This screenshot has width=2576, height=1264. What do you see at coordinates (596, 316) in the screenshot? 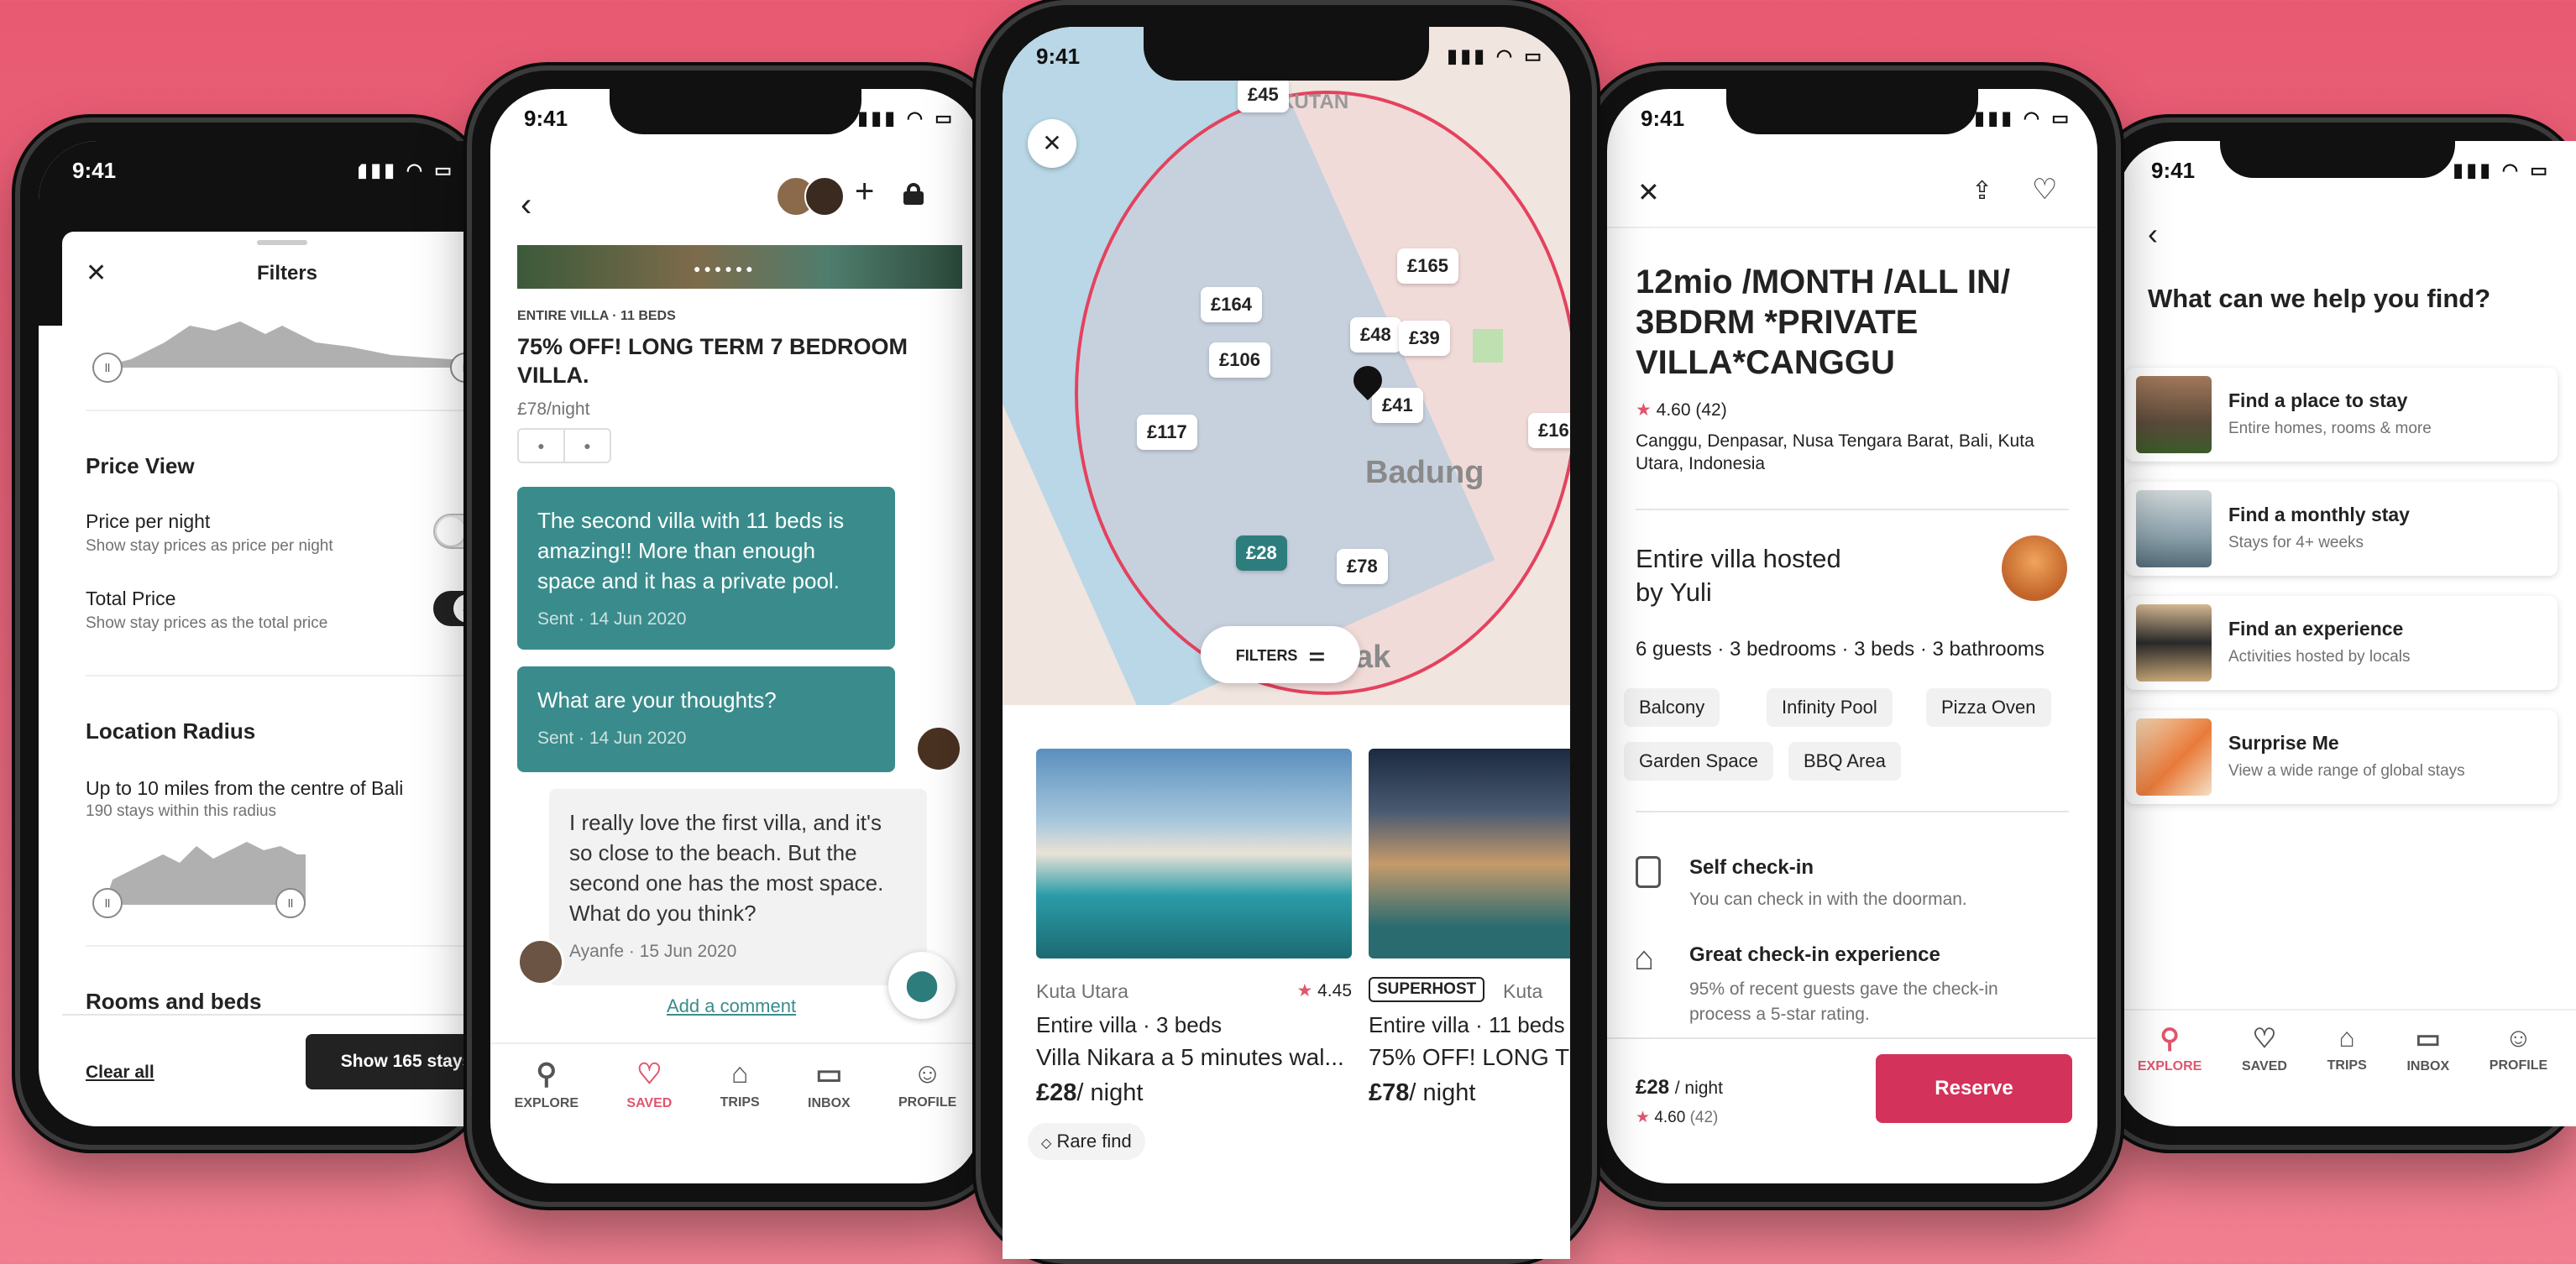
I see `listing-type: ENTIRE VILLA · 11 BEDS` at bounding box center [596, 316].